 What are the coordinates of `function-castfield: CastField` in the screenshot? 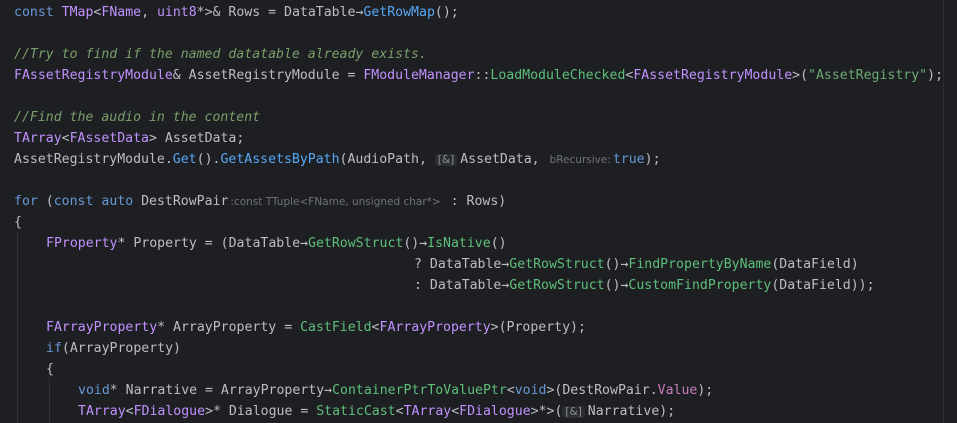 It's located at (336, 327).